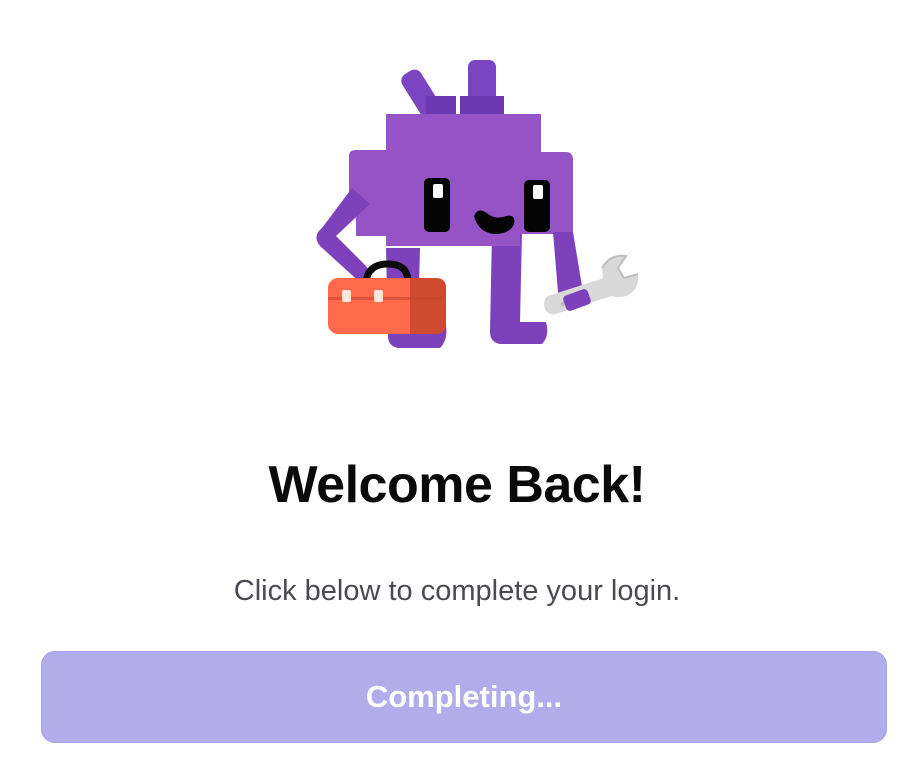 The height and width of the screenshot is (784, 914). Describe the element at coordinates (519, 288) in the screenshot. I see `mascot-right-leg` at that location.